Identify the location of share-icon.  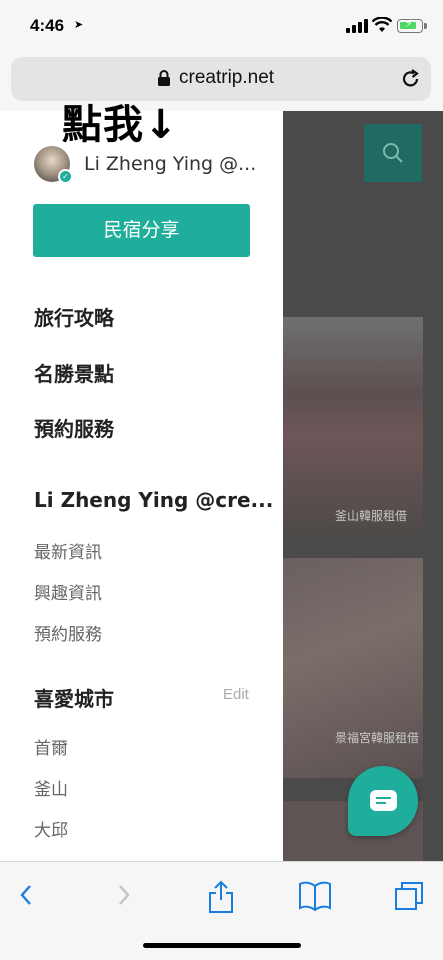
(221, 897).